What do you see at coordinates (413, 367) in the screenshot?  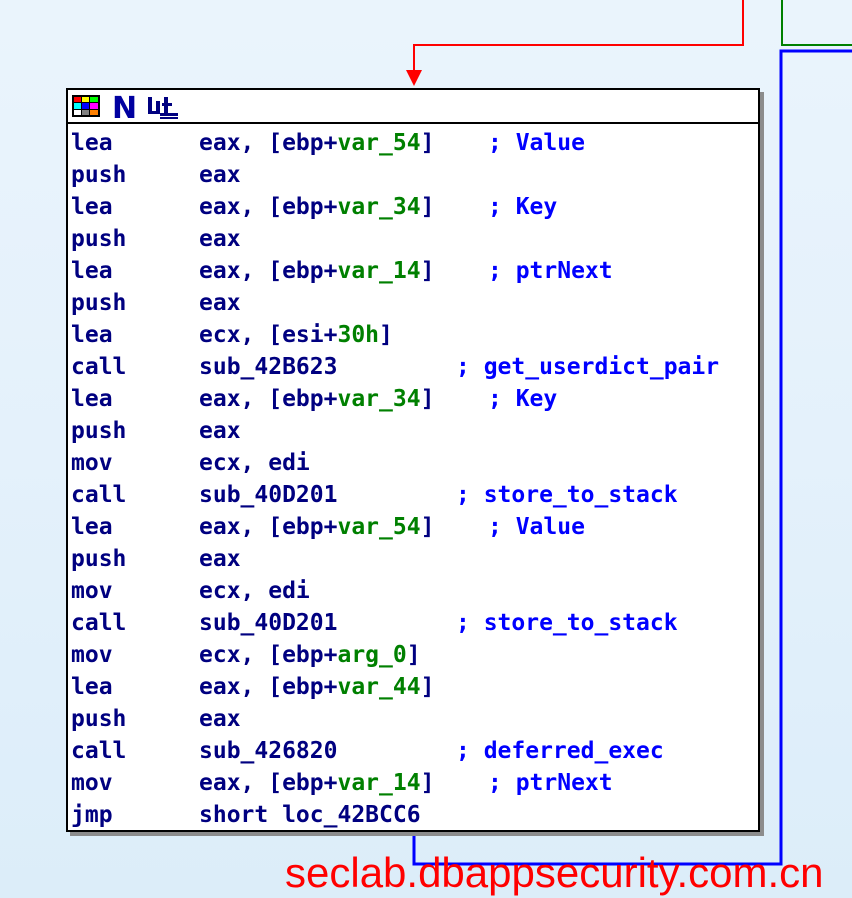 I see `disasm-line: call sub_42B623 ; get_userdict_pair` at bounding box center [413, 367].